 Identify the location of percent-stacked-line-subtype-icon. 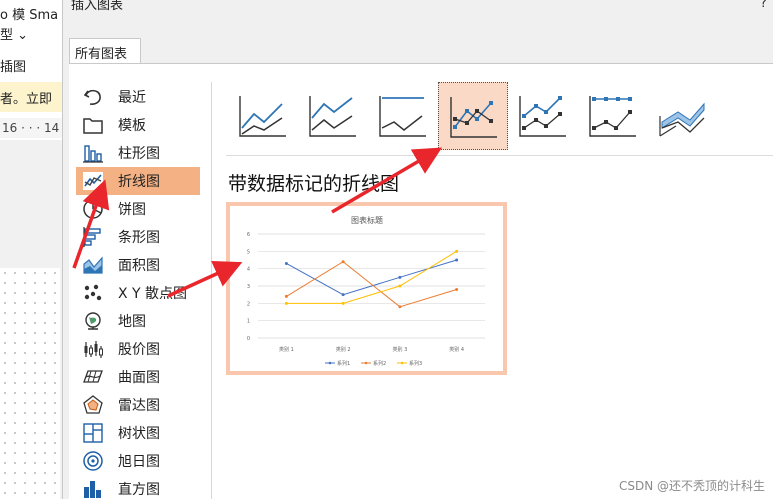
(402, 116).